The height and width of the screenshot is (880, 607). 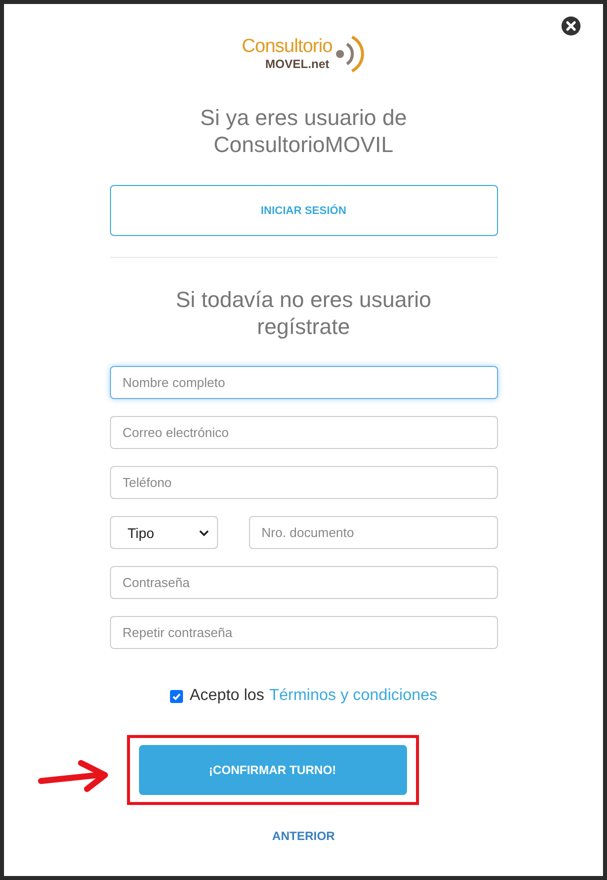 What do you see at coordinates (272, 770) in the screenshot?
I see `confirm-button: ¡CONFIRMAR TURNO!` at bounding box center [272, 770].